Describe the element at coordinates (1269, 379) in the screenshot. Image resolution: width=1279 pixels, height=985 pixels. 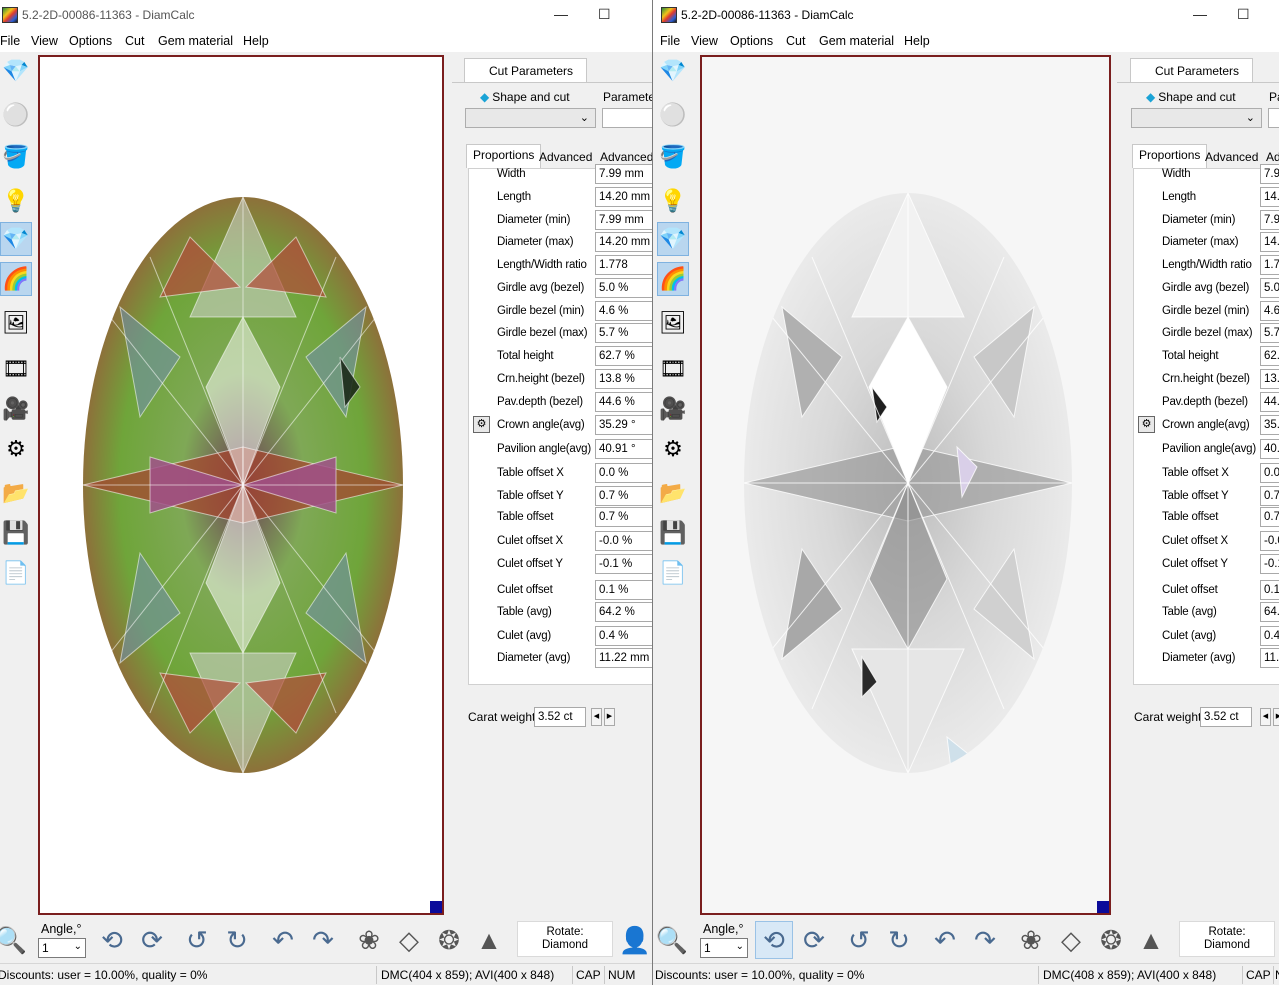
I see `prop-value-field: 13.` at that location.